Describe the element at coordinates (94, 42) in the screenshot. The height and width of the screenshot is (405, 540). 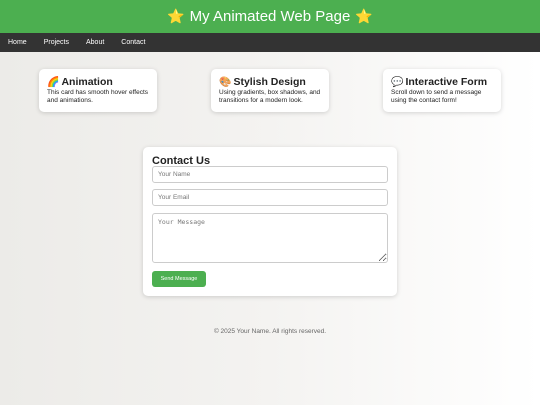
I see `nav-link-about: About` at that location.